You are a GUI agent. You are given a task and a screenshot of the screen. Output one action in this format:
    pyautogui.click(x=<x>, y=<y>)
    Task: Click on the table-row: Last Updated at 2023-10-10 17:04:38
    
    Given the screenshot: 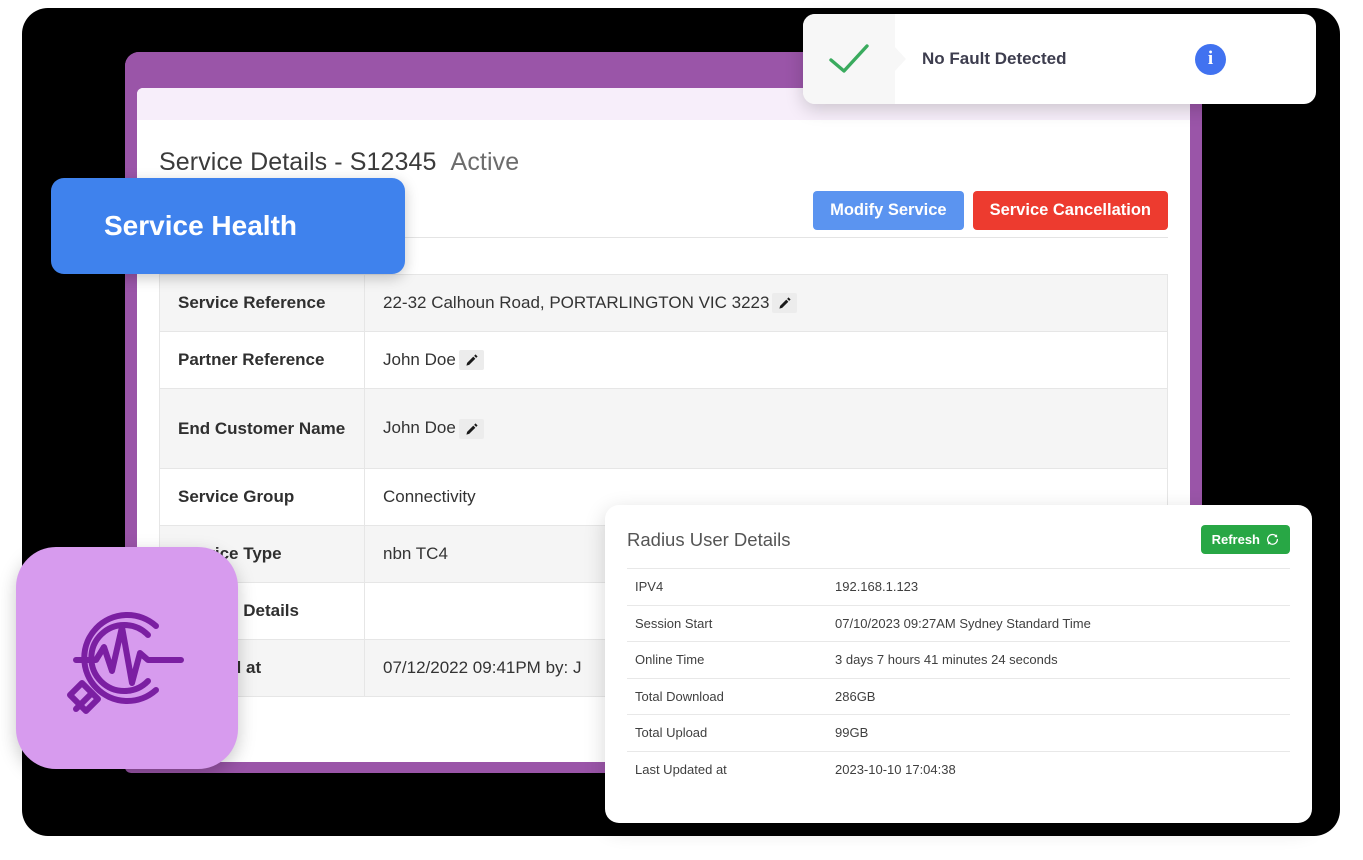 What is the action you would take?
    pyautogui.click(x=958, y=769)
    